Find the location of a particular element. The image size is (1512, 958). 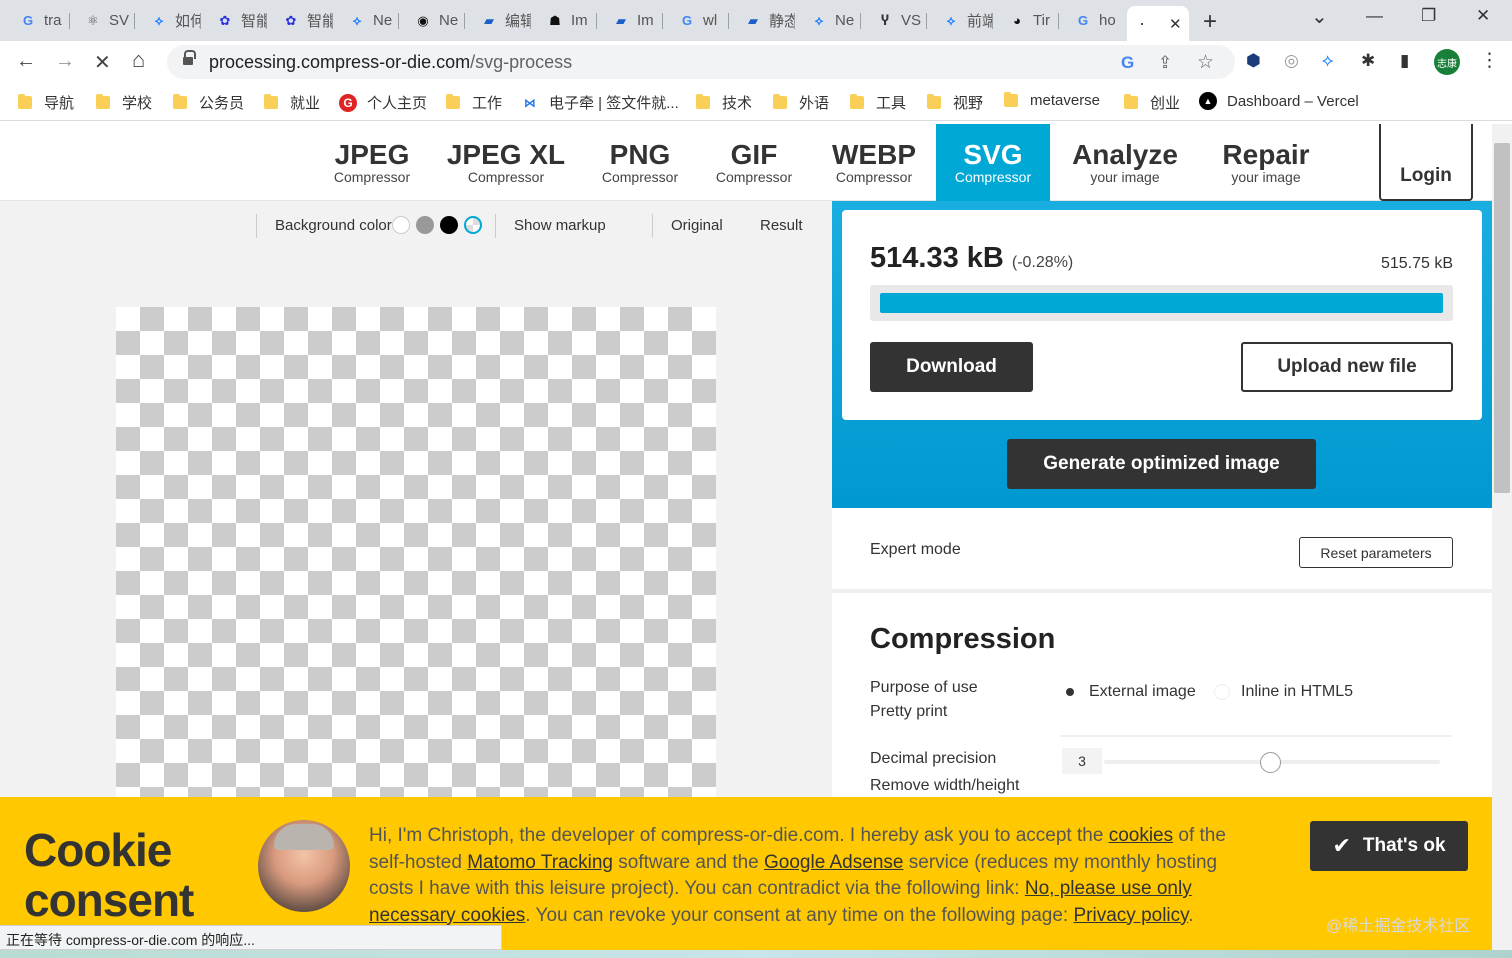

radio-inline-html5: Inline in HTML5 is located at coordinates (1283, 692).